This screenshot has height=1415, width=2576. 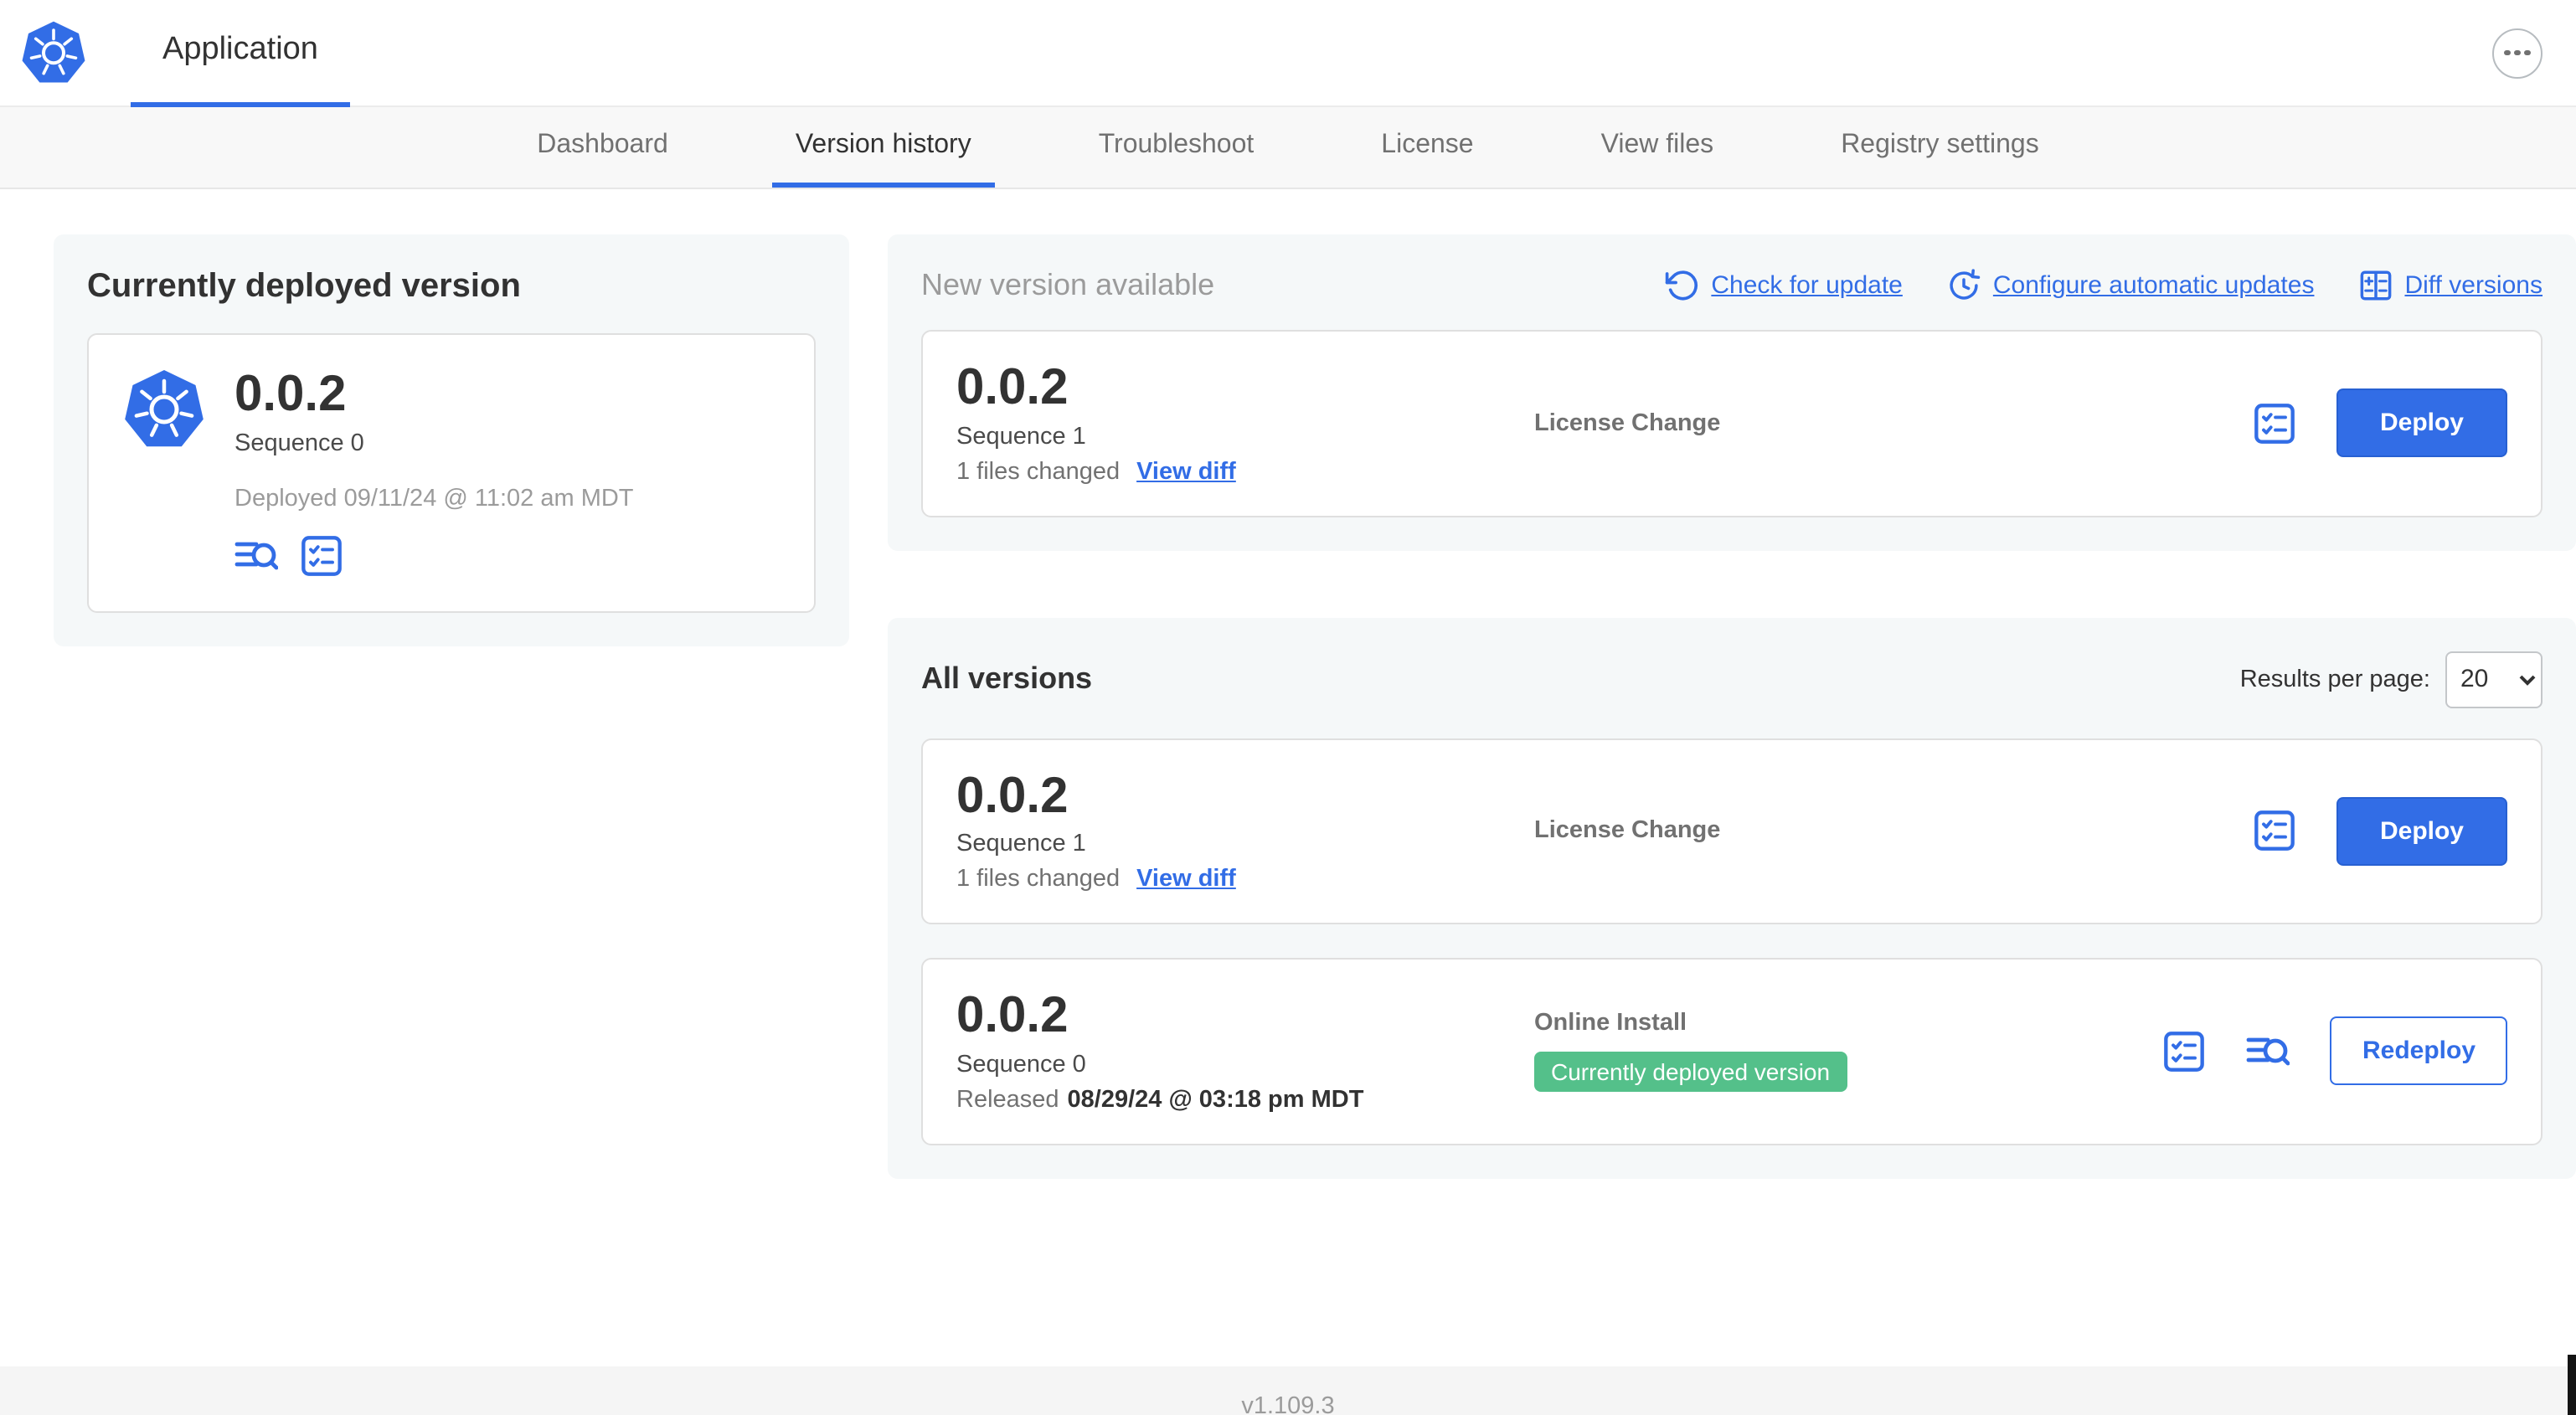 I want to click on redeploy-button: Redeploy, so click(x=2418, y=1051).